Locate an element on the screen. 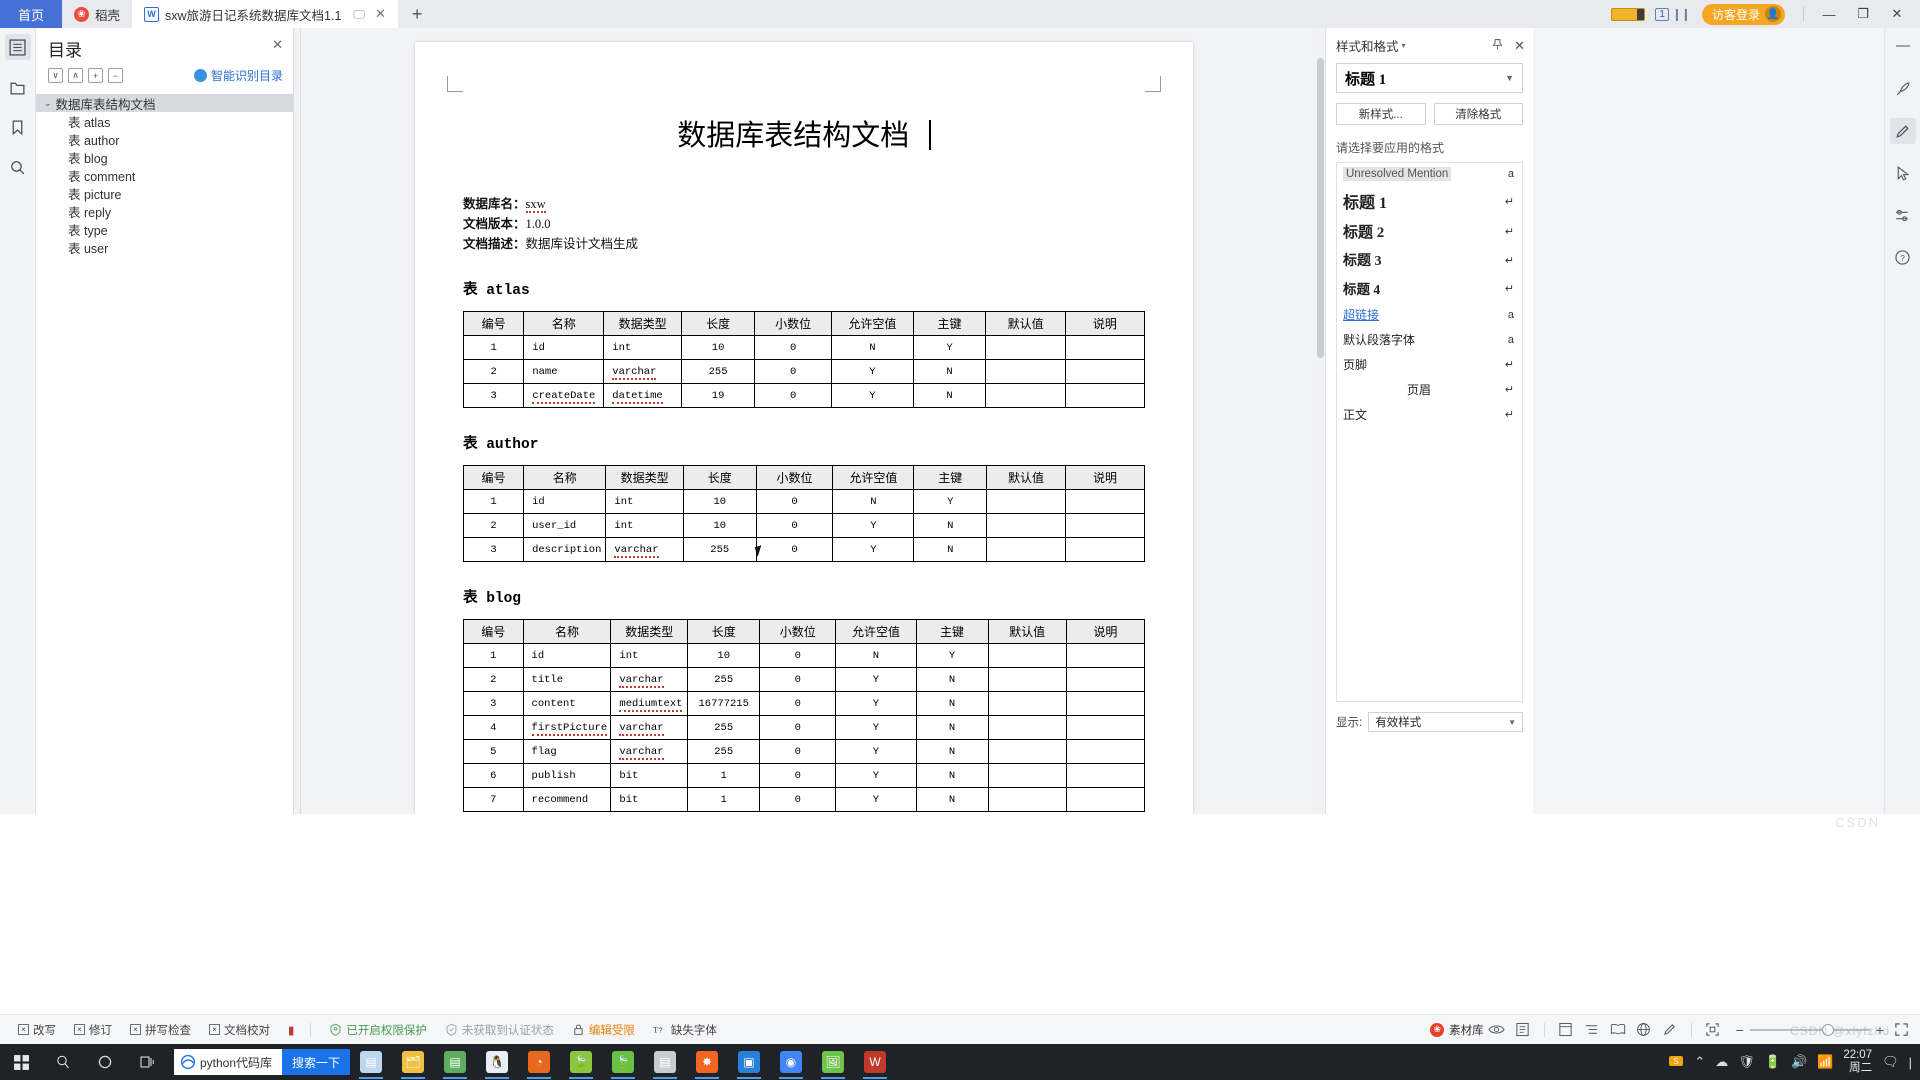  tab-document: W sxw旅游日记系统数据库文档1.1 🖵 ✕ is located at coordinates (265, 14).